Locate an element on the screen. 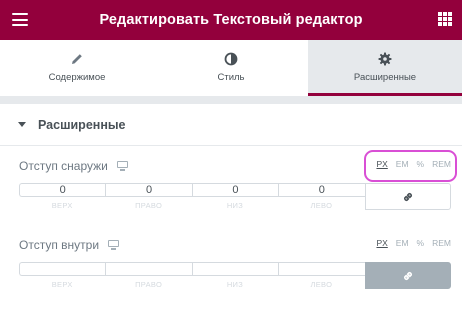  unit-percent: % is located at coordinates (421, 243).